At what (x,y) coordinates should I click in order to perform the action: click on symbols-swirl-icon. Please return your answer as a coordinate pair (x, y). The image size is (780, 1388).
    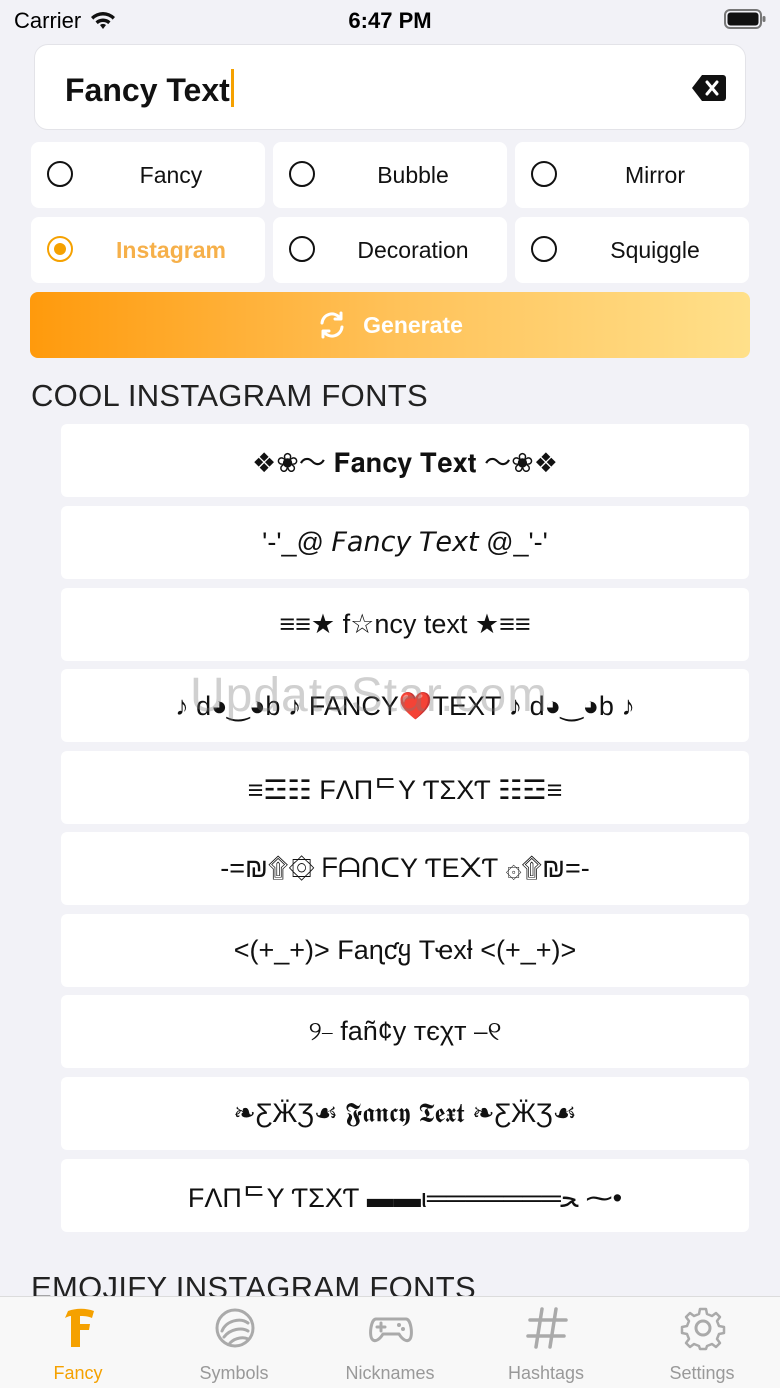
    Looking at the image, I should click on (235, 1328).